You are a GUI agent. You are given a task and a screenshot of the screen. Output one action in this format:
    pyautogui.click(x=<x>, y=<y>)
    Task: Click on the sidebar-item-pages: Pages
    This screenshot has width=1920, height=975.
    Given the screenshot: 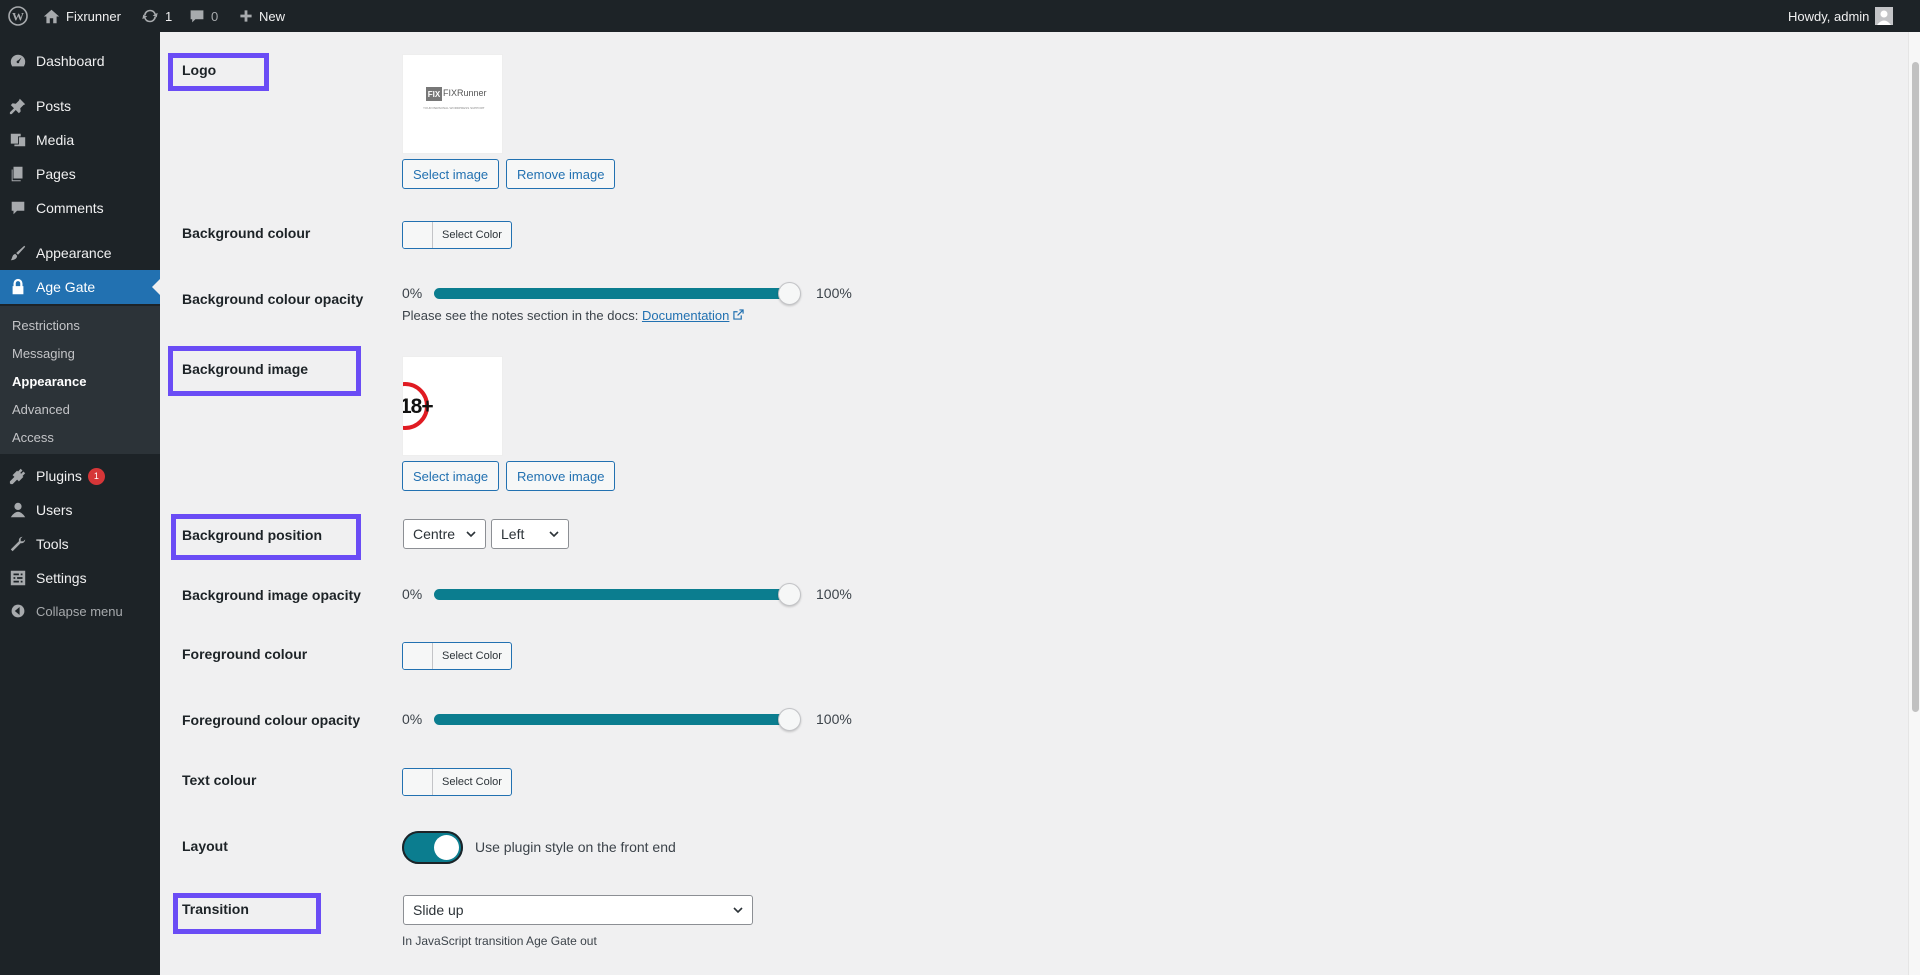 What is the action you would take?
    pyautogui.click(x=80, y=174)
    